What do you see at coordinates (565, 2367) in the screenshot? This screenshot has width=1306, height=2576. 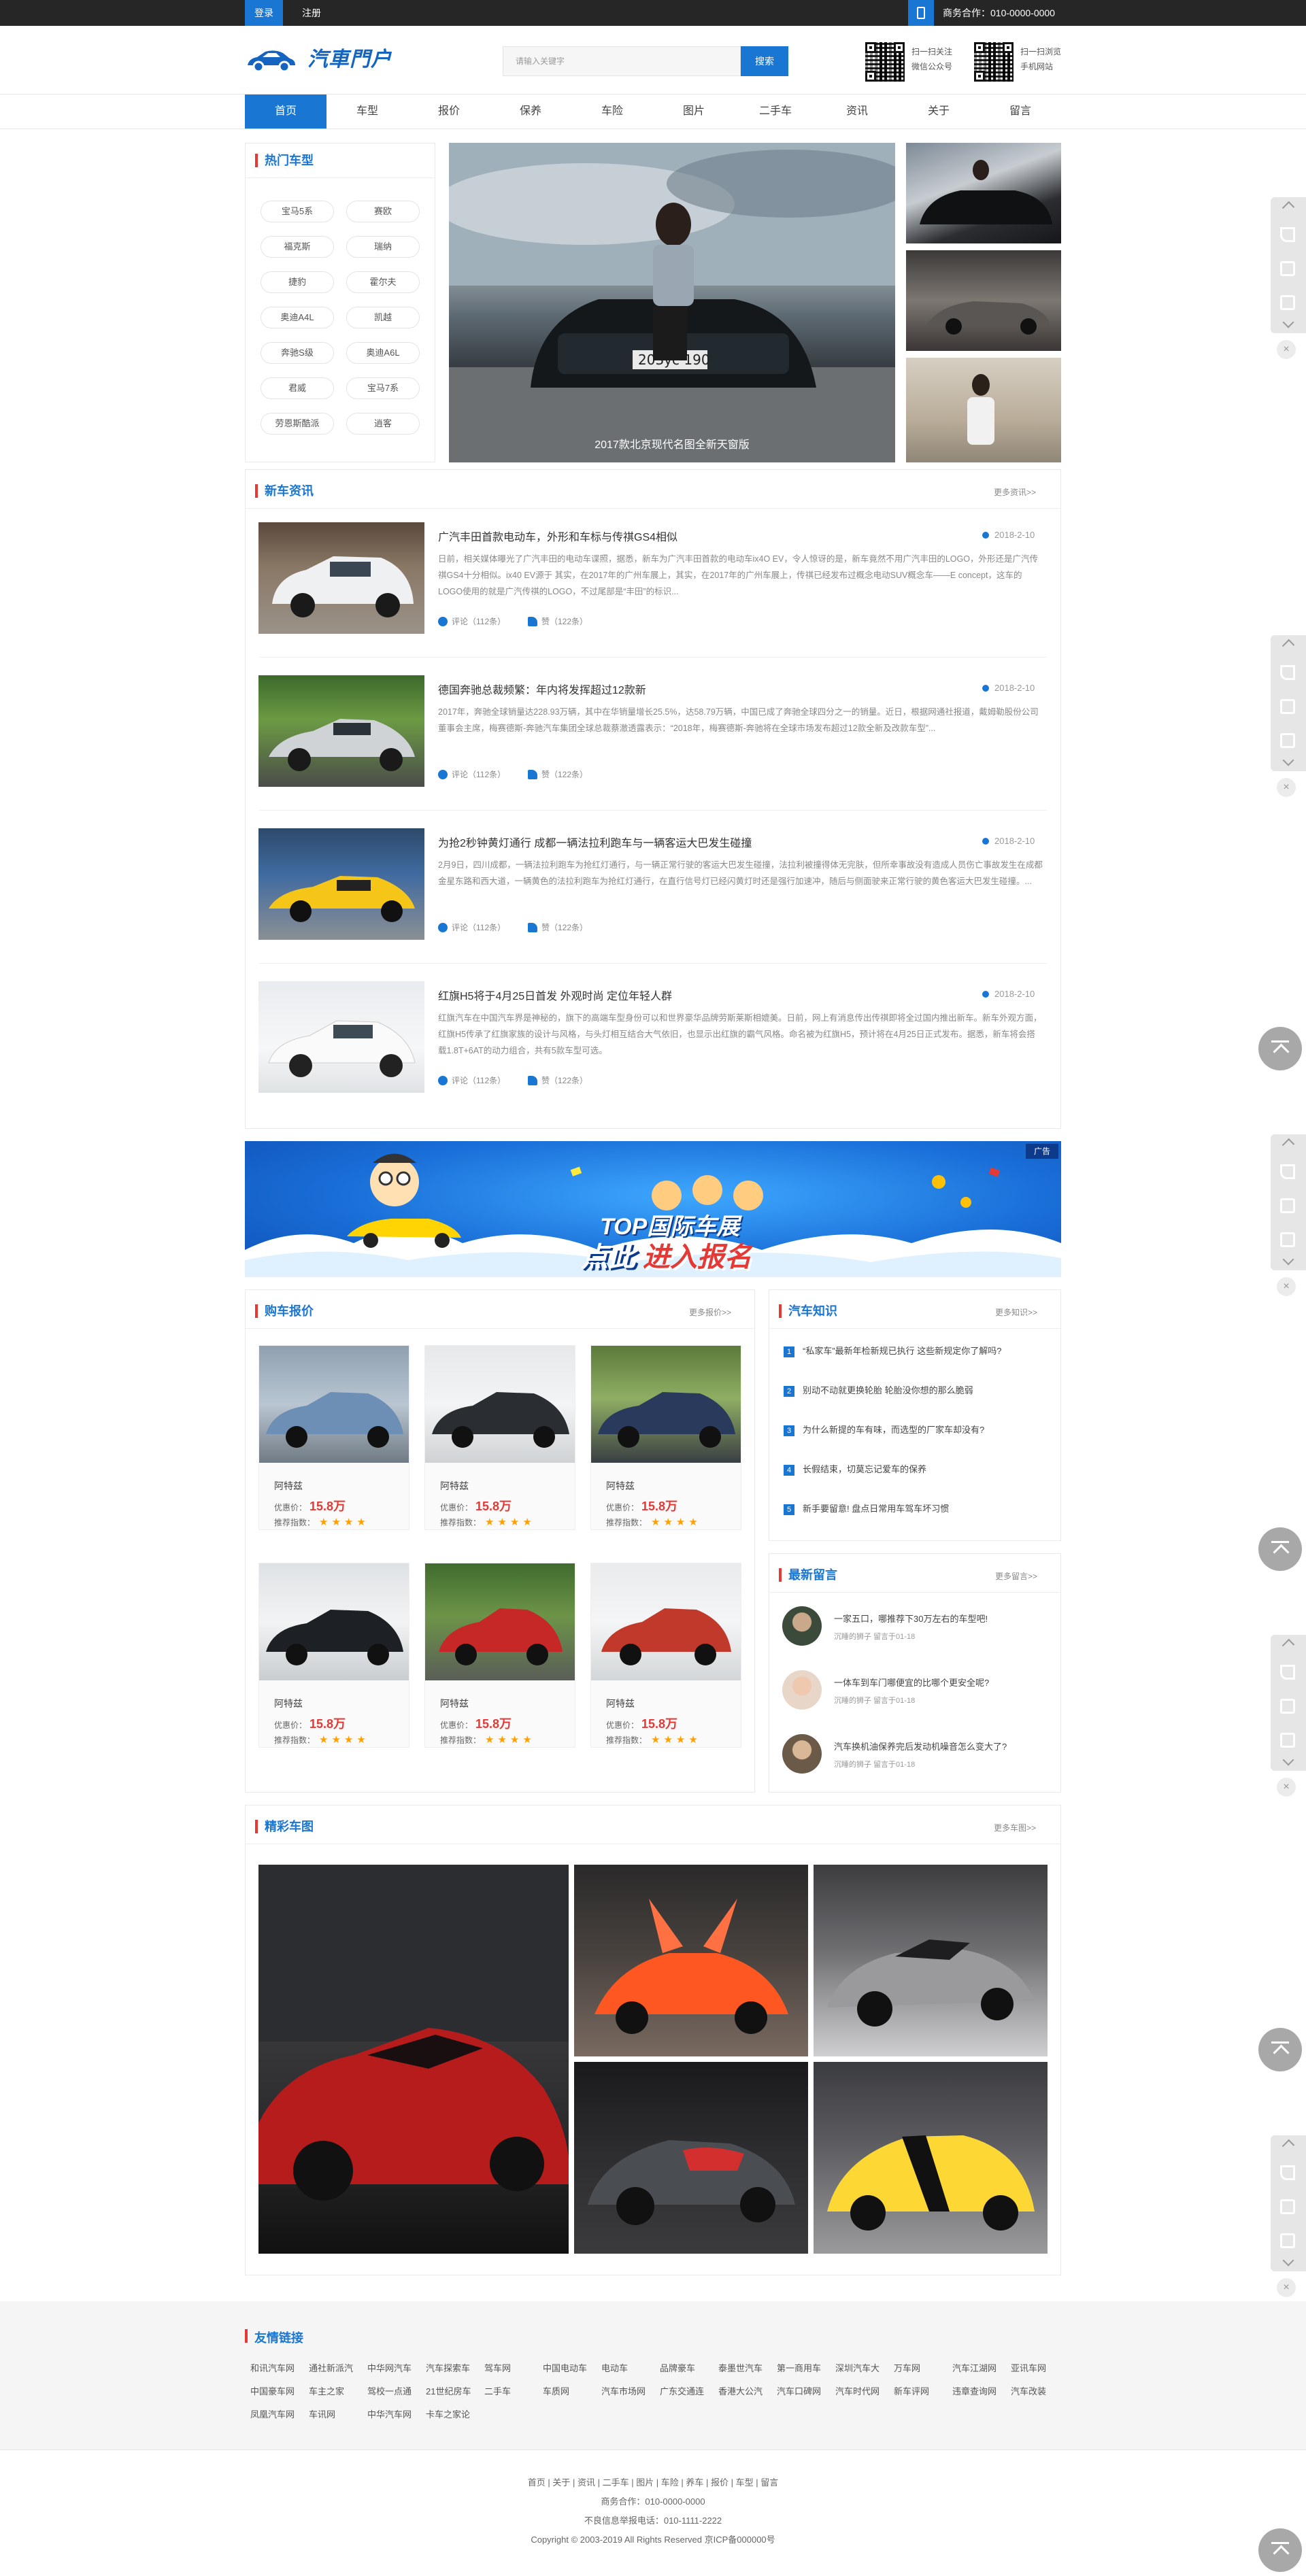 I see `friend-link: 中国电动车` at bounding box center [565, 2367].